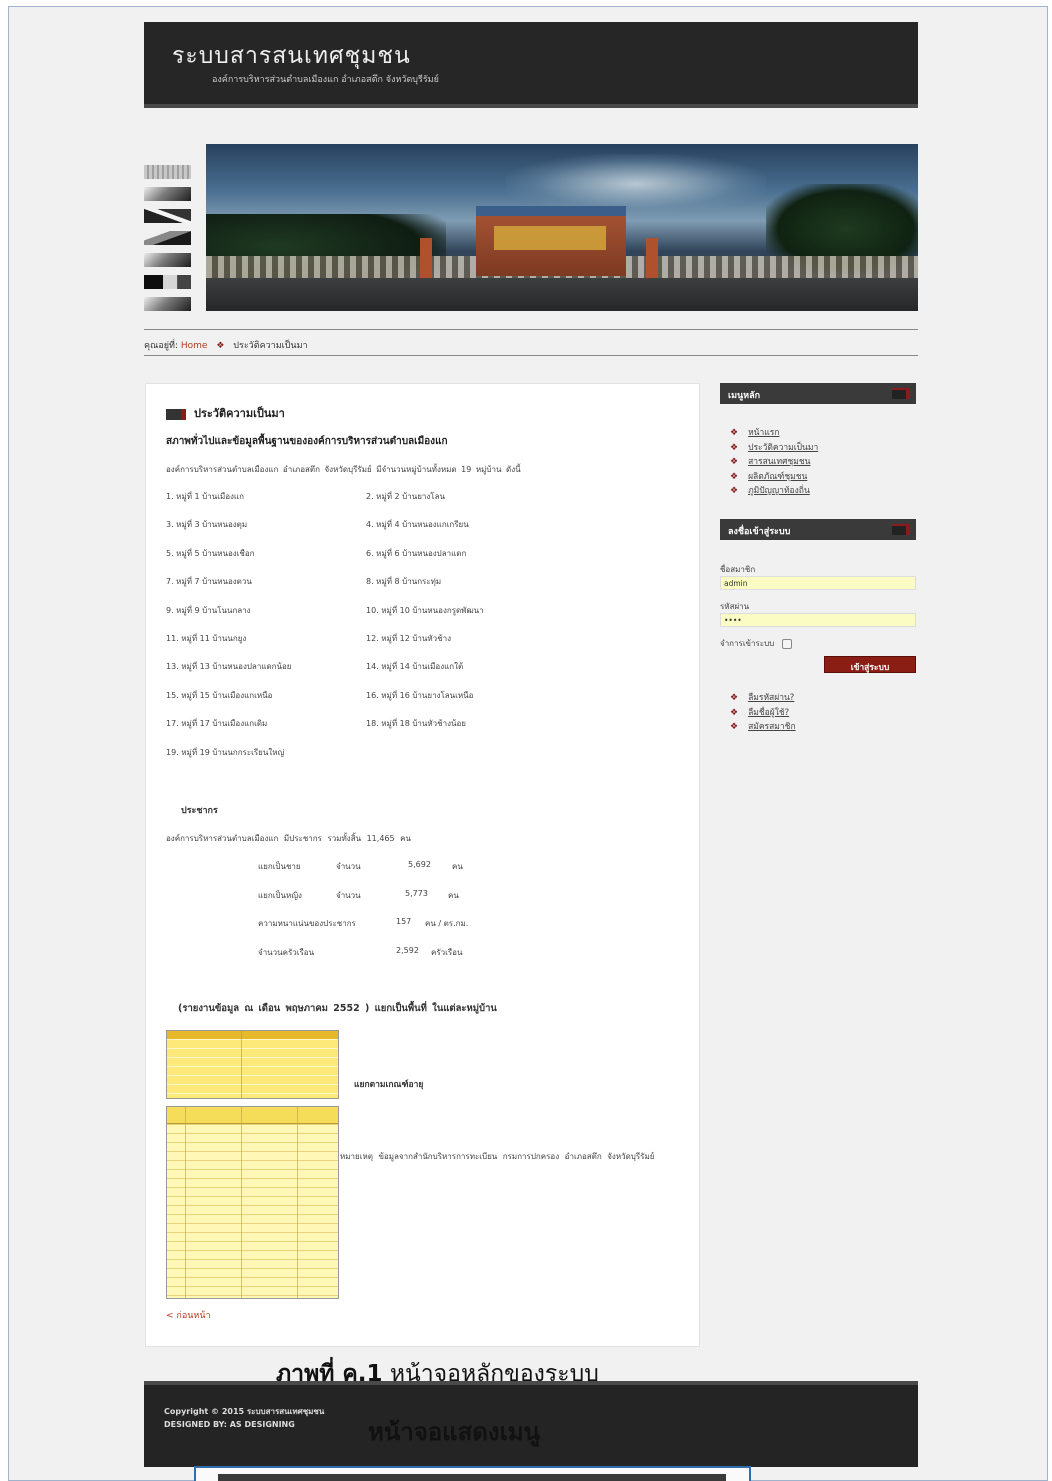 This screenshot has height=1481, width=1052. Describe the element at coordinates (405, 496) in the screenshot. I see `village-item: 2. หมู่ที่ 2 บ้านยางโลน` at that location.